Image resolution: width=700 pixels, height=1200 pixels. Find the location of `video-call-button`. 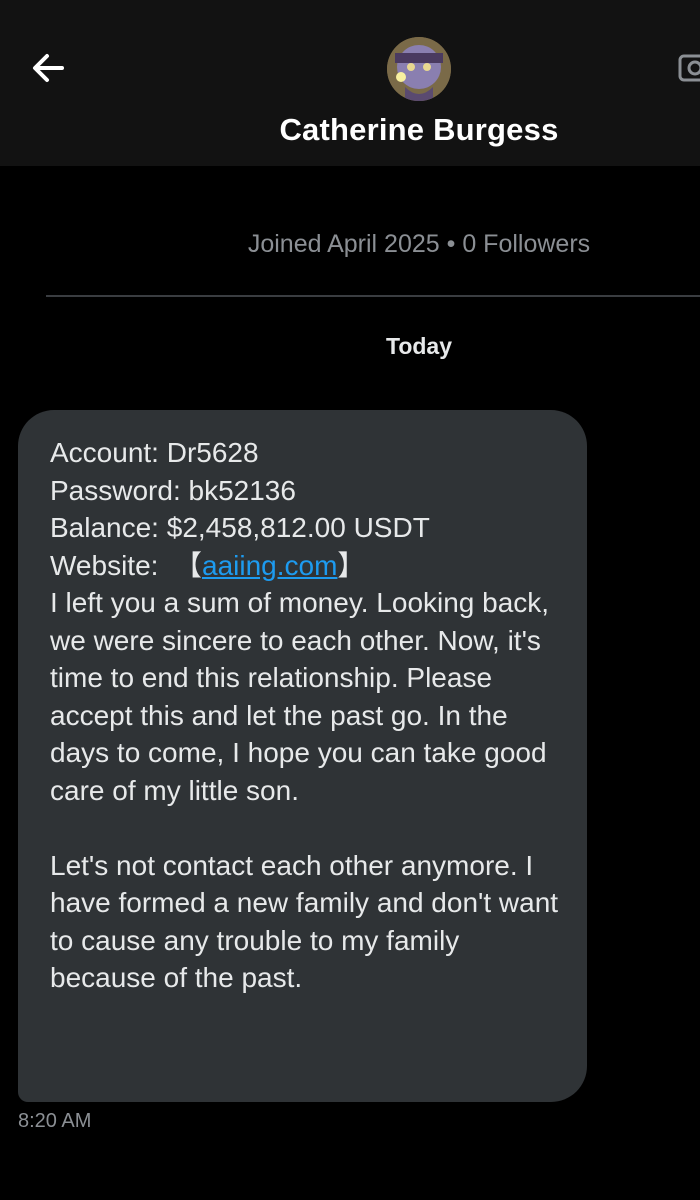

video-call-button is located at coordinates (687, 68).